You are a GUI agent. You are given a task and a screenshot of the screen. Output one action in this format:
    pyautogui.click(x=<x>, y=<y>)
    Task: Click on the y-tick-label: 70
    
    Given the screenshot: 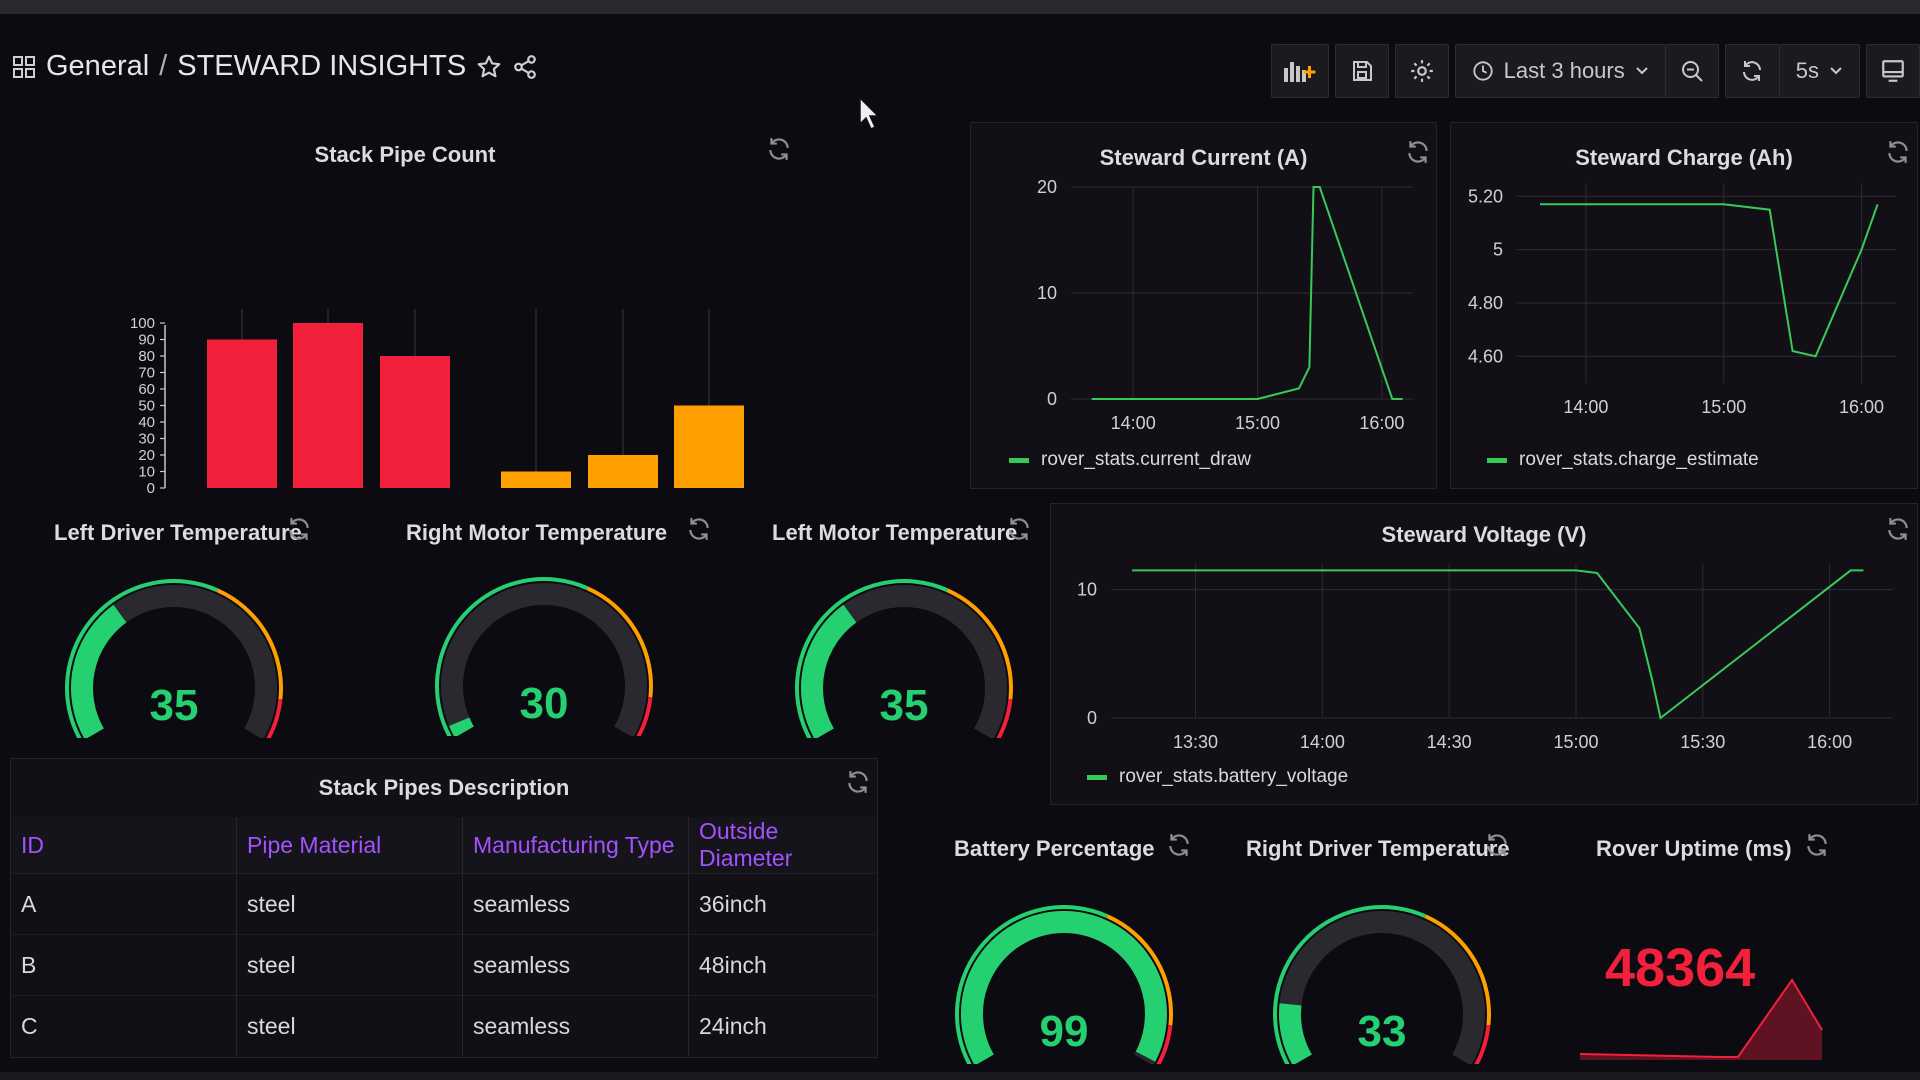 What is the action you would take?
    pyautogui.click(x=146, y=373)
    